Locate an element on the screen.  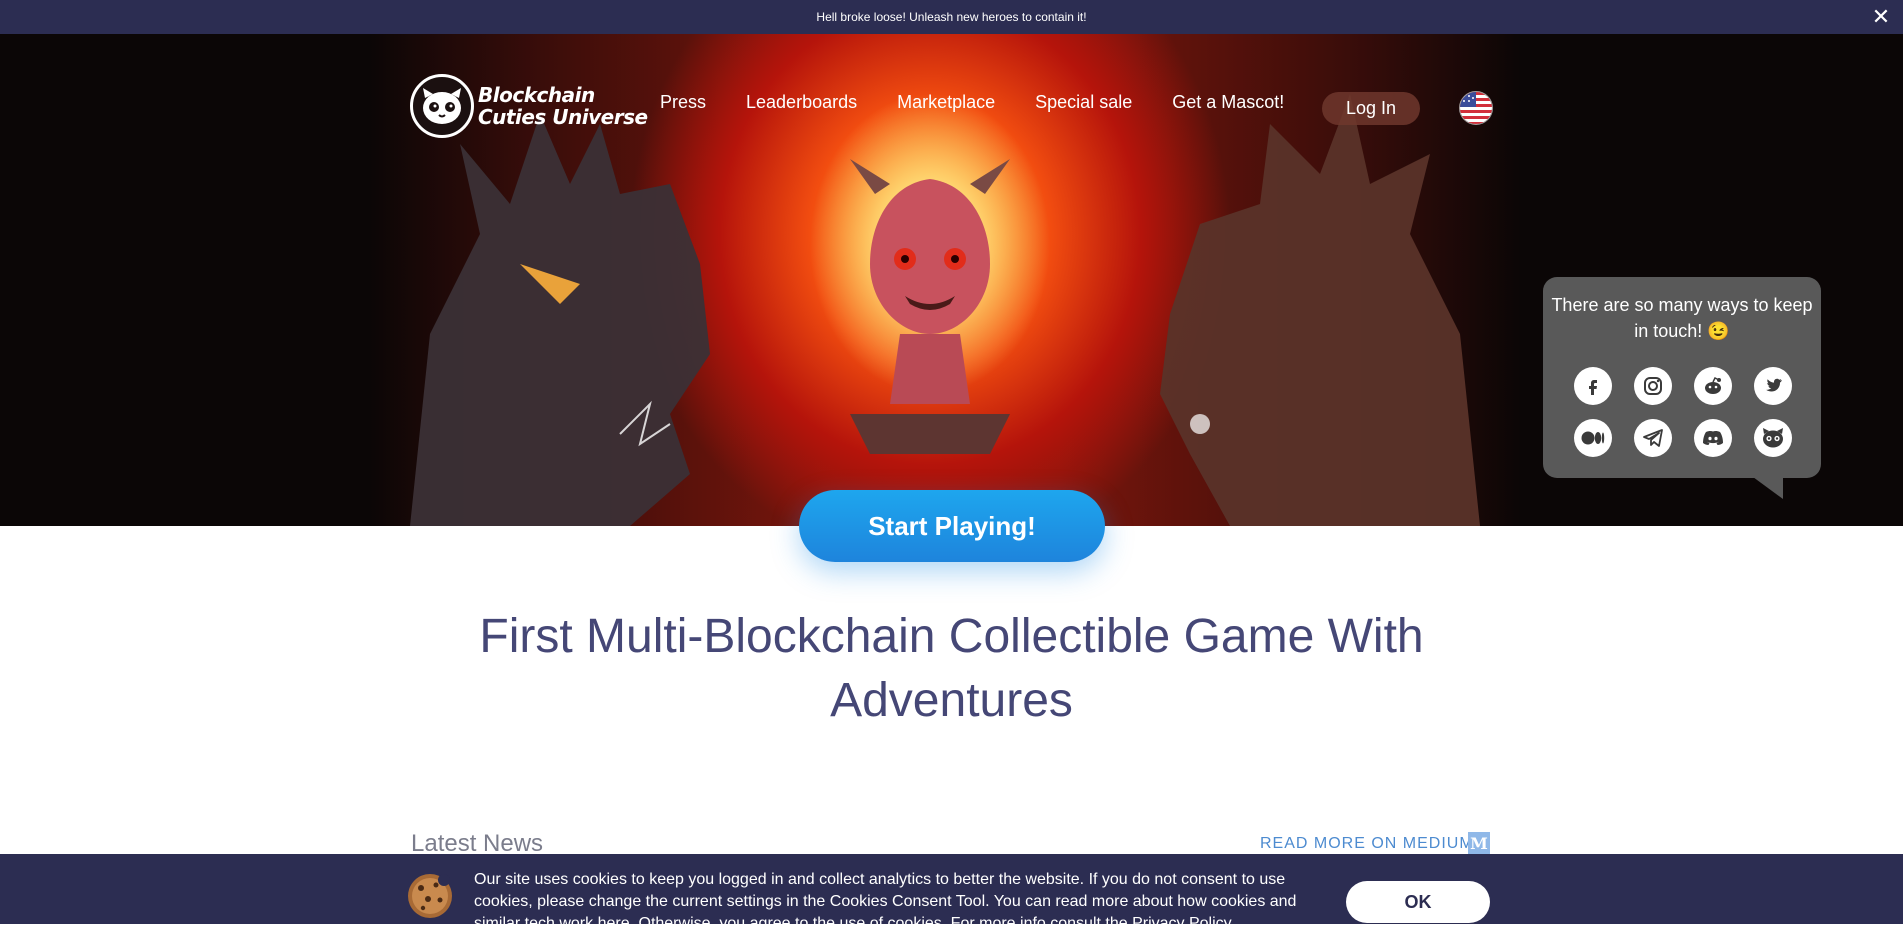
telegram-icon is located at coordinates (1653, 438).